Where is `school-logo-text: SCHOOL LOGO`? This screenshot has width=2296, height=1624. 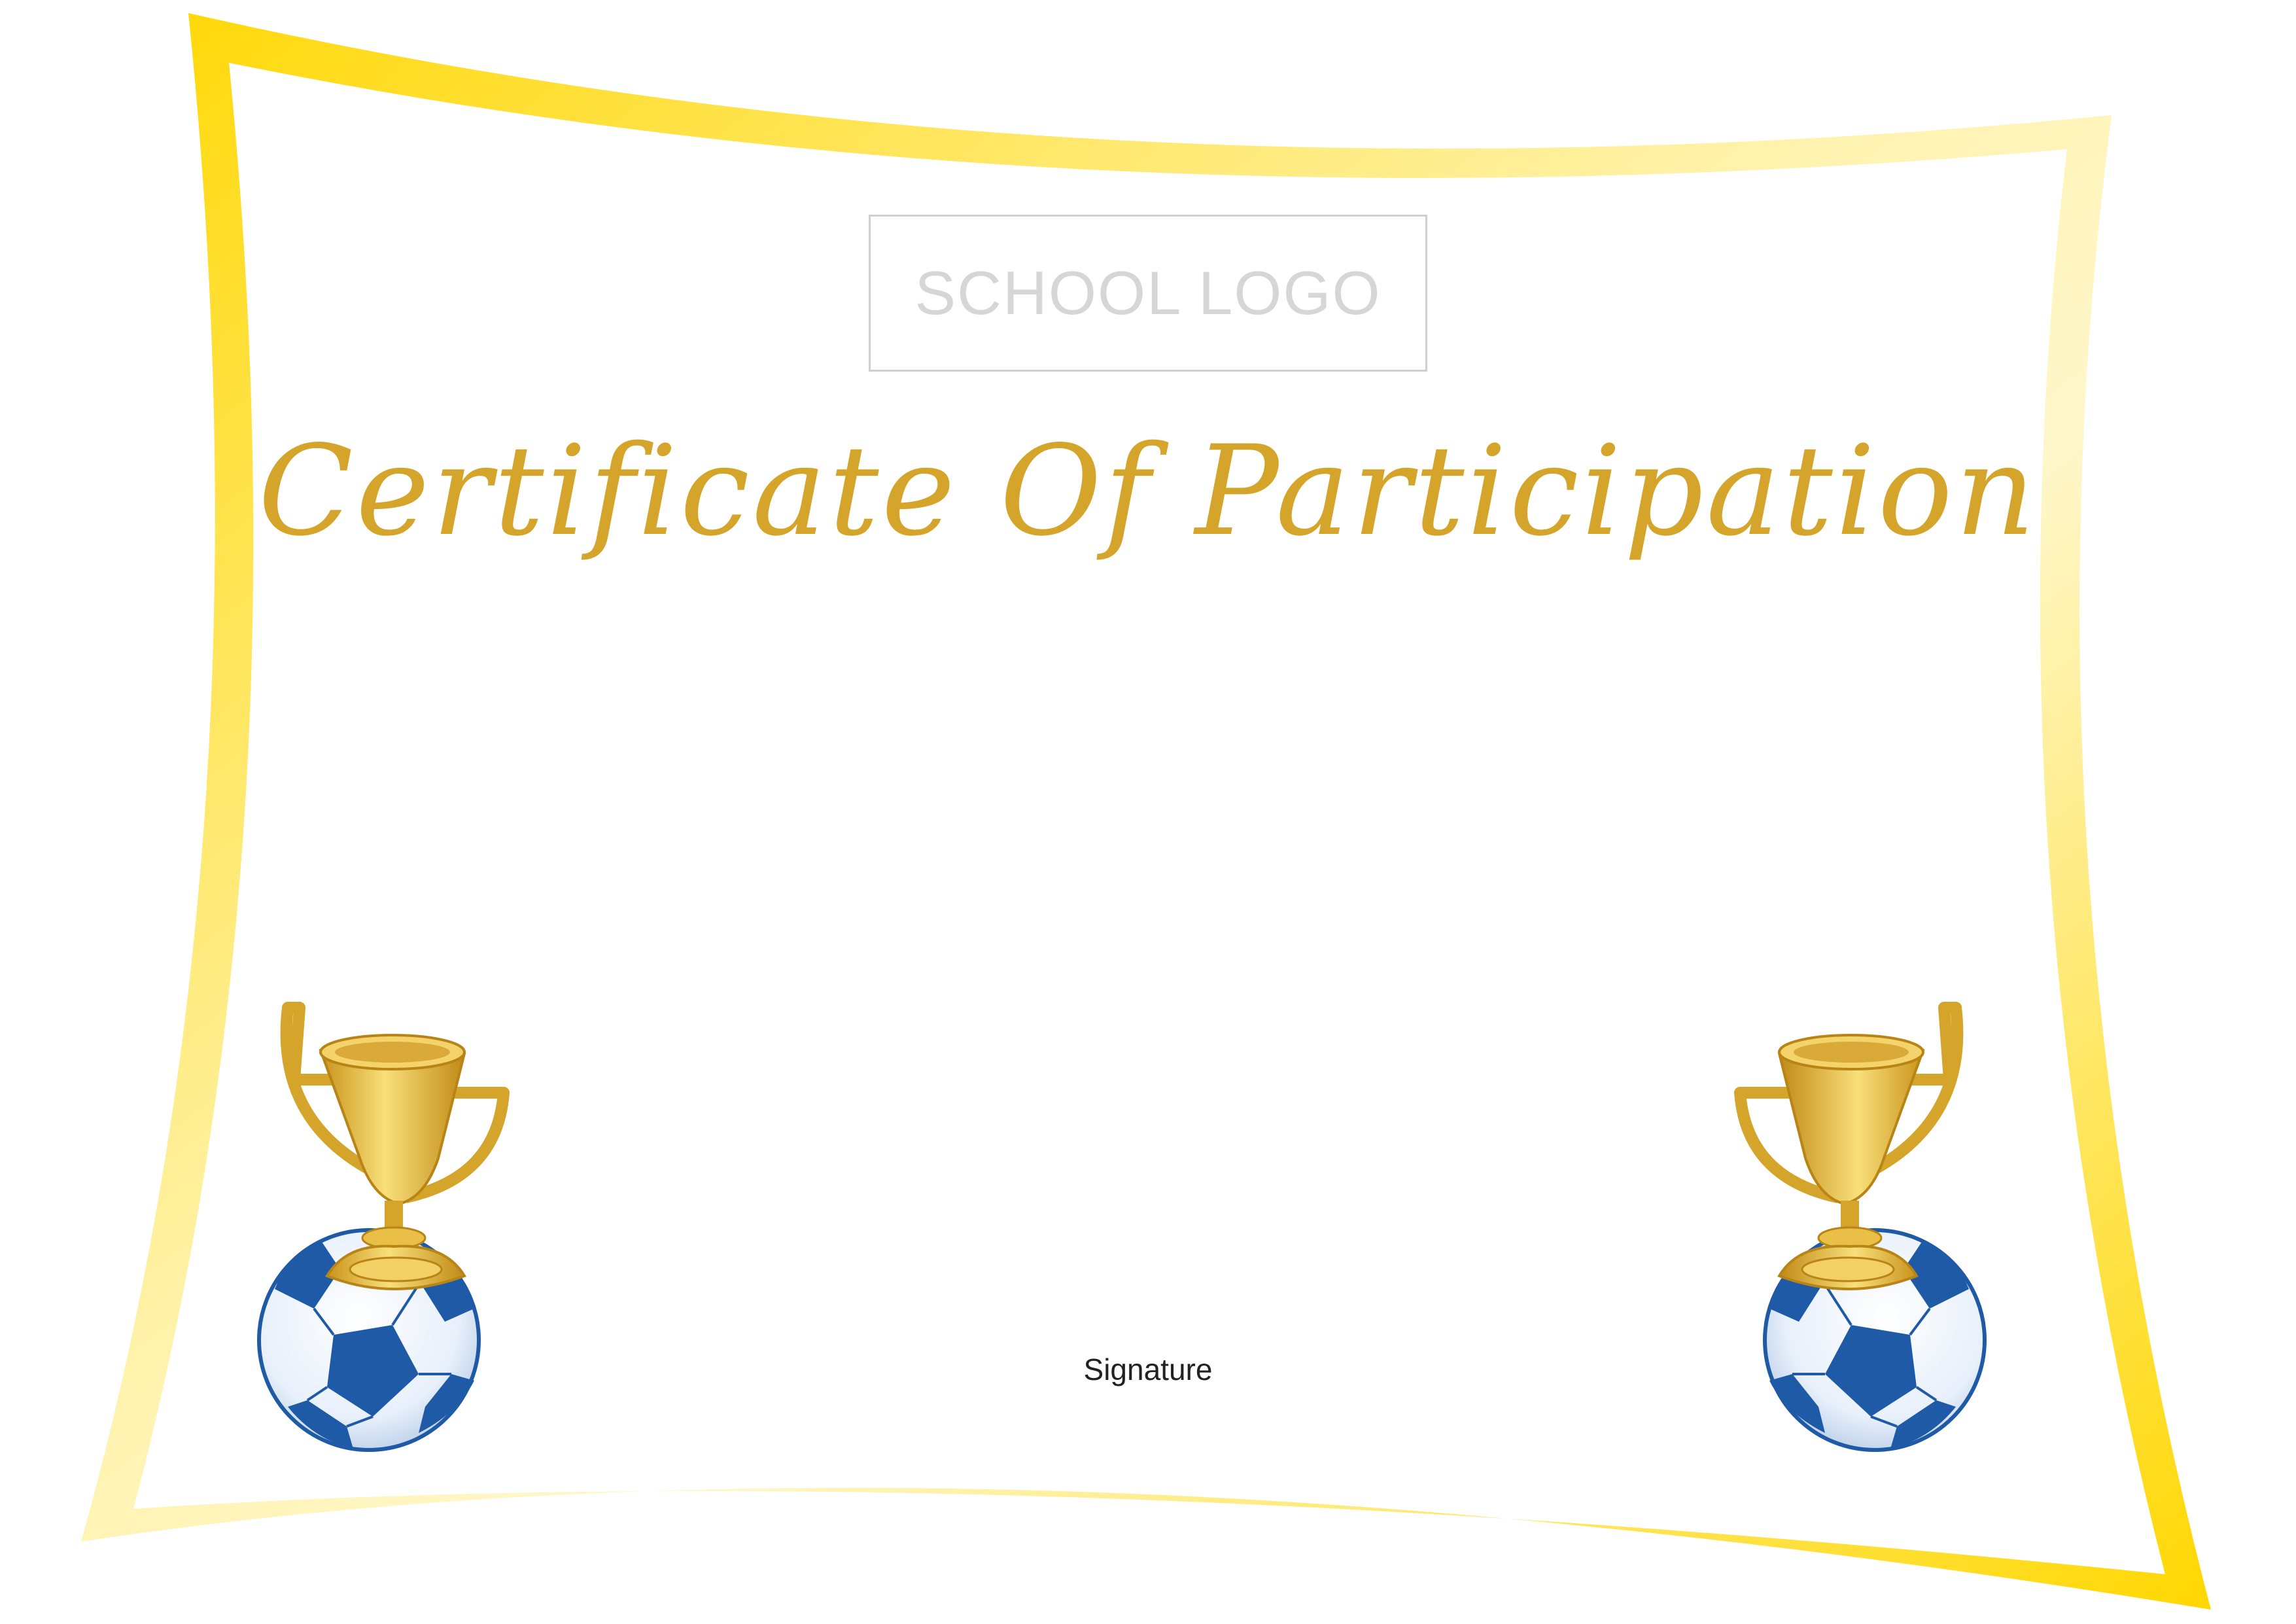
school-logo-text: SCHOOL LOGO is located at coordinates (1148, 292).